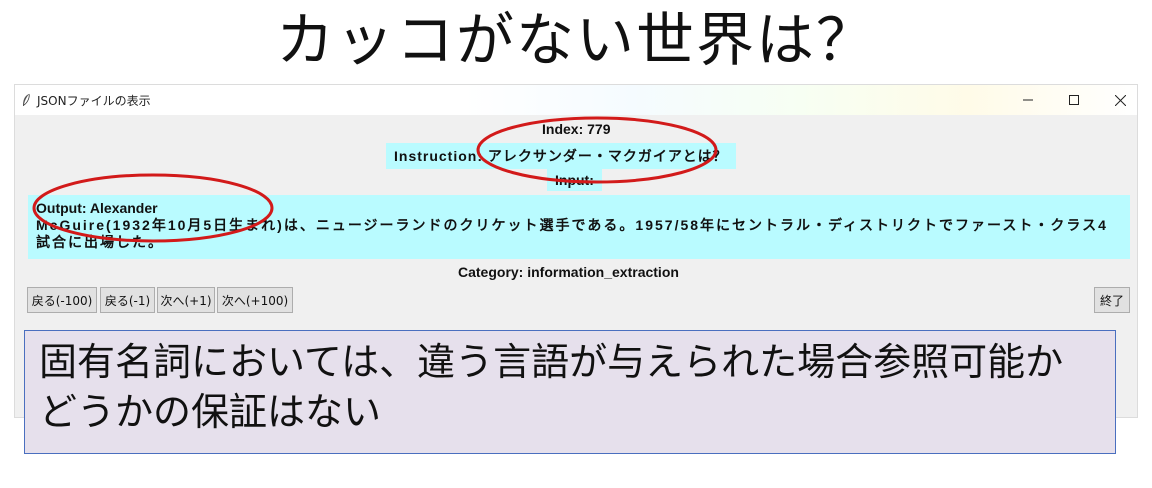  What do you see at coordinates (576, 100) in the screenshot?
I see `title-bar: JSONファイルの表示` at bounding box center [576, 100].